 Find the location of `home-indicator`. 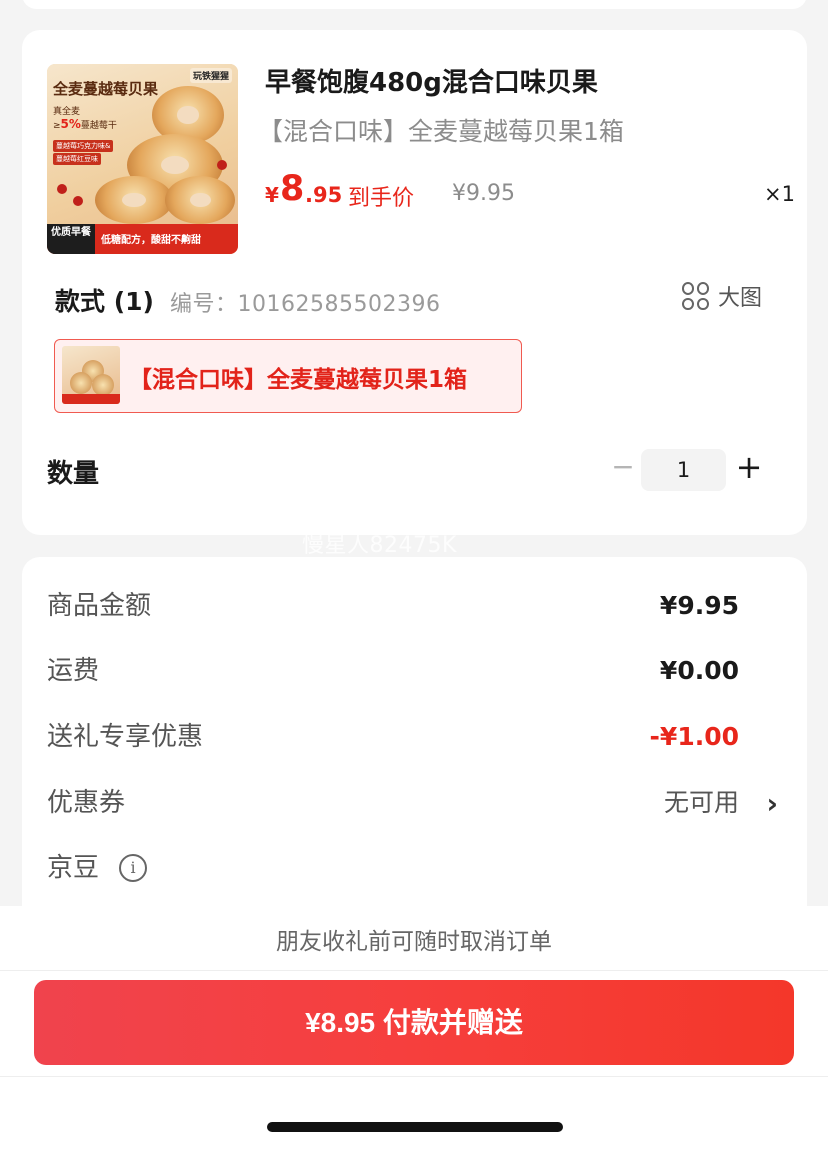

home-indicator is located at coordinates (415, 1127).